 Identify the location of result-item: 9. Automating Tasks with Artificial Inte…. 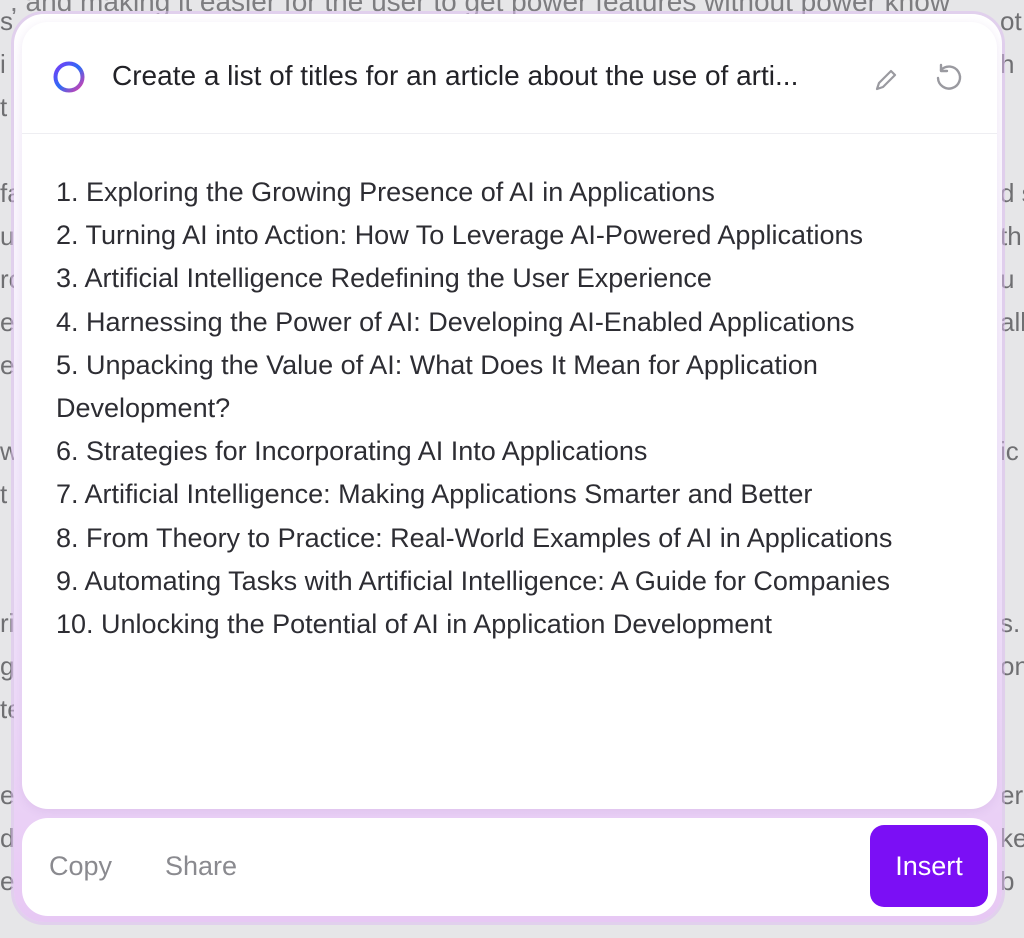
(473, 580).